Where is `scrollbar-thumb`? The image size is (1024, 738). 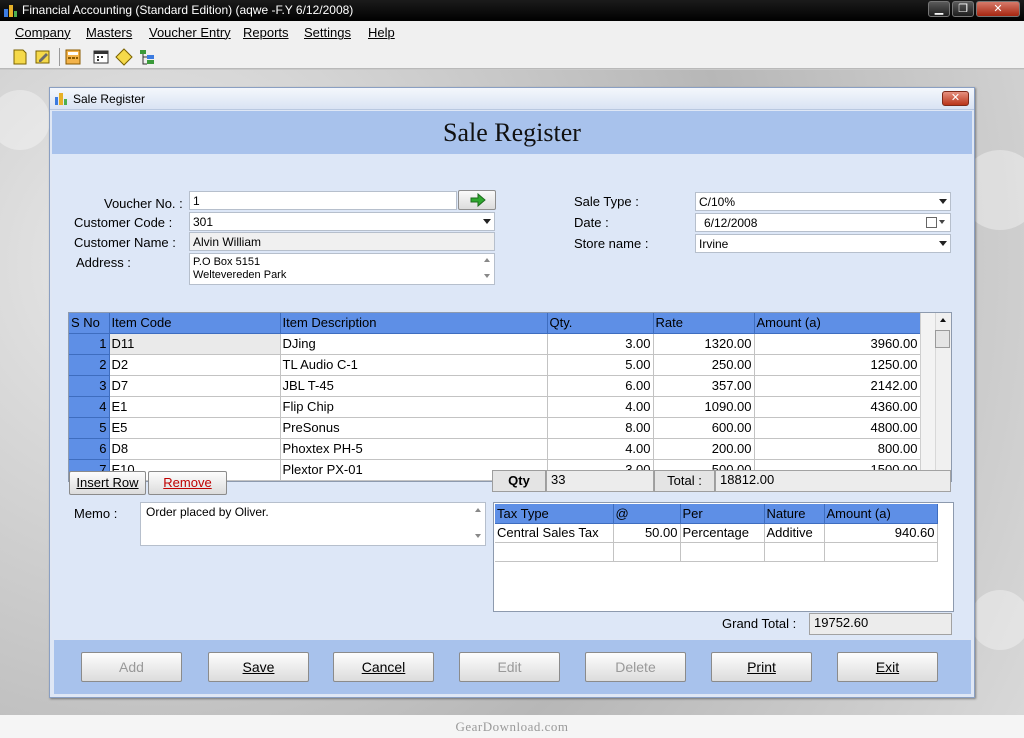
scrollbar-thumb is located at coordinates (942, 339).